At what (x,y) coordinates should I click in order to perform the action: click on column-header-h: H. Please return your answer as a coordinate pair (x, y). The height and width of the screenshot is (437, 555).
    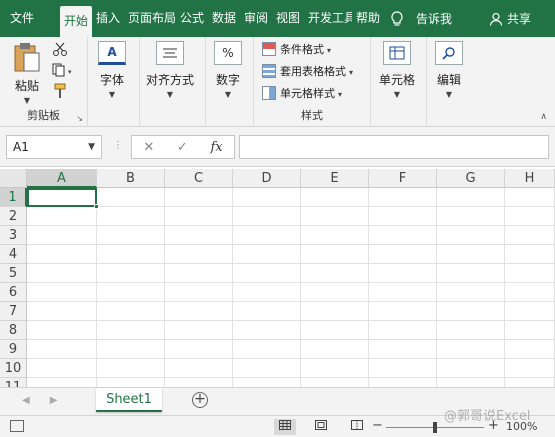
    Looking at the image, I should click on (530, 178).